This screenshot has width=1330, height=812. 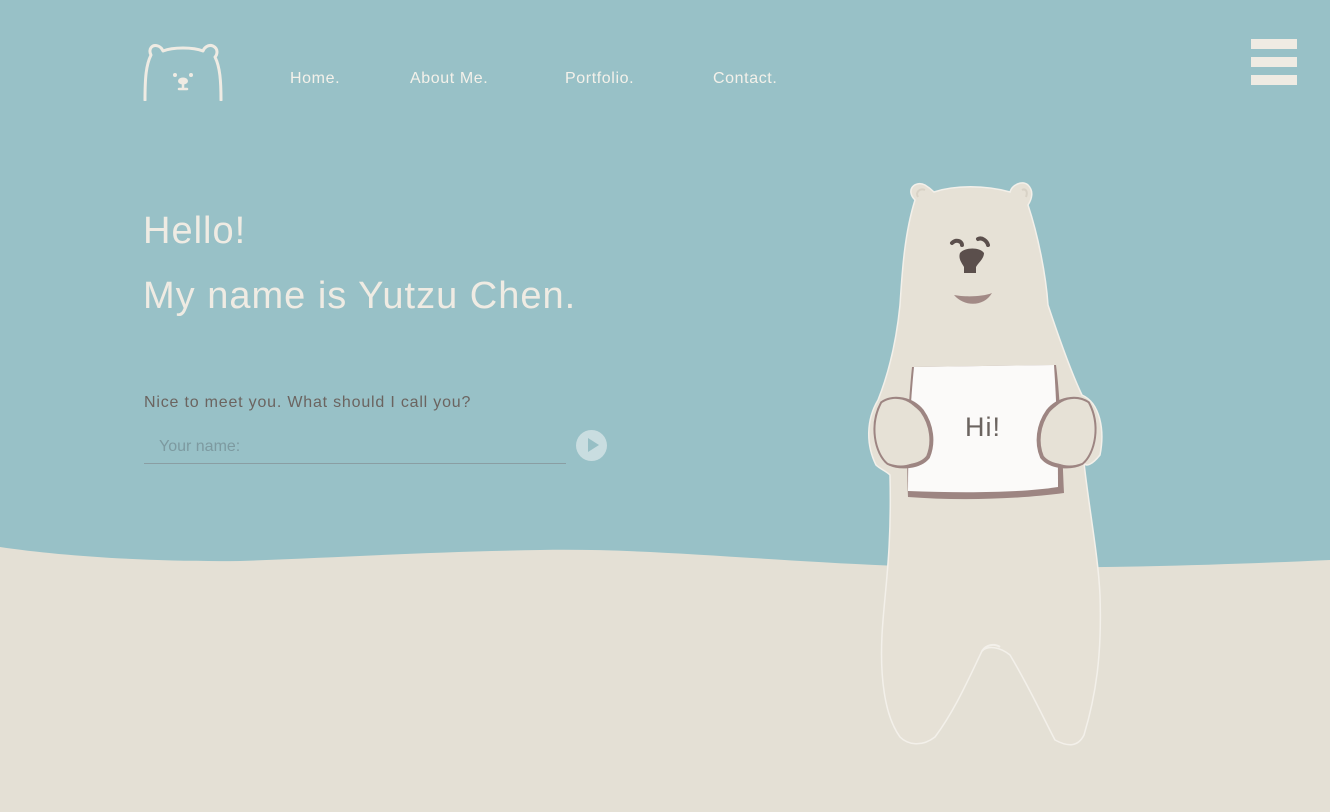 What do you see at coordinates (985, 464) in the screenshot?
I see `polar-bear-illustration` at bounding box center [985, 464].